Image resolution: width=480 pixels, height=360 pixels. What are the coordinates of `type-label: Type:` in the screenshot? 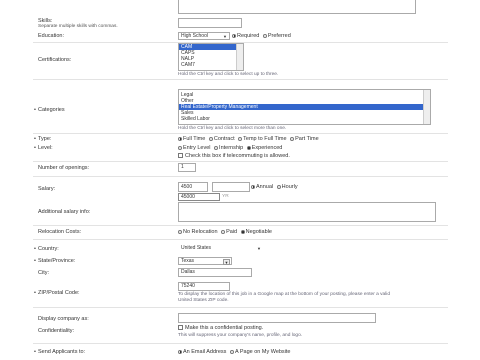 It's located at (43, 139).